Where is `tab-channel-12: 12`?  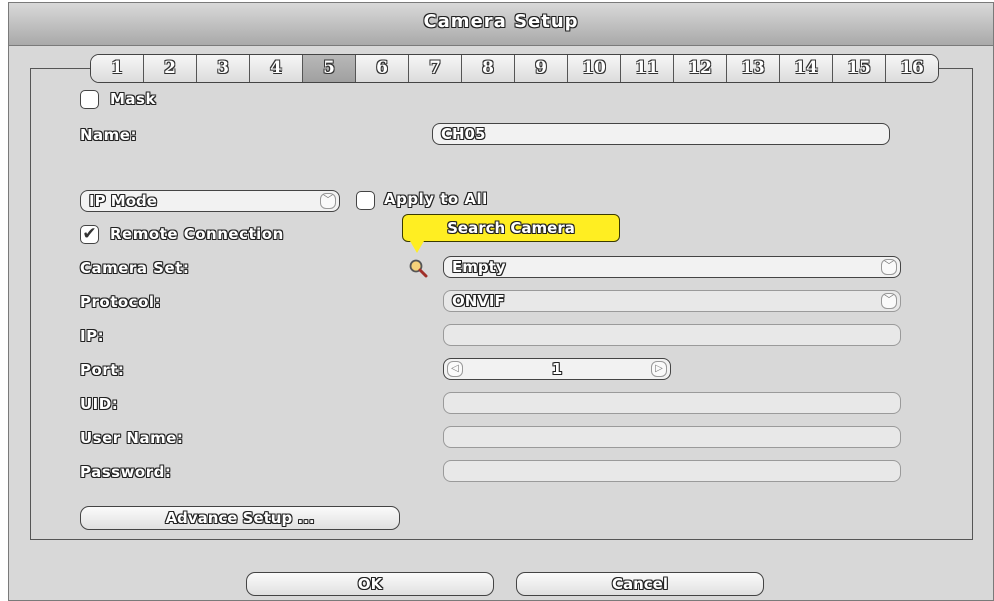
tab-channel-12: 12 is located at coordinates (700, 68).